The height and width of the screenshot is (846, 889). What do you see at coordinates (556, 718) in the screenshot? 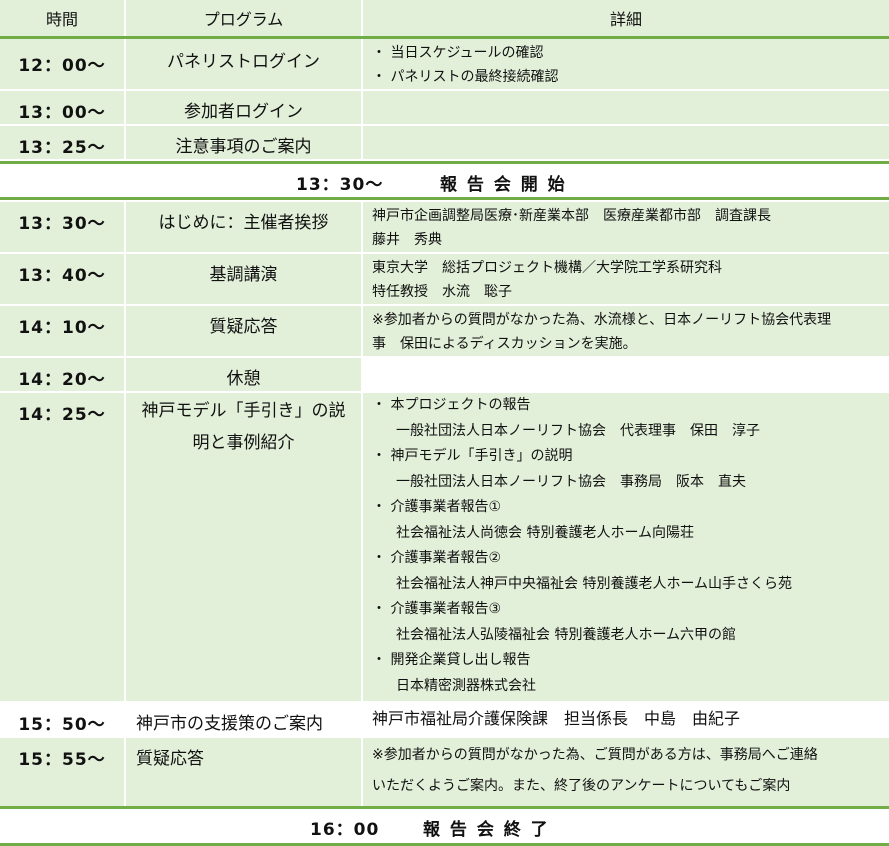
I see `detail-line: 神戸市福祉局介護保険課 担当係長 中島 由紀子` at bounding box center [556, 718].